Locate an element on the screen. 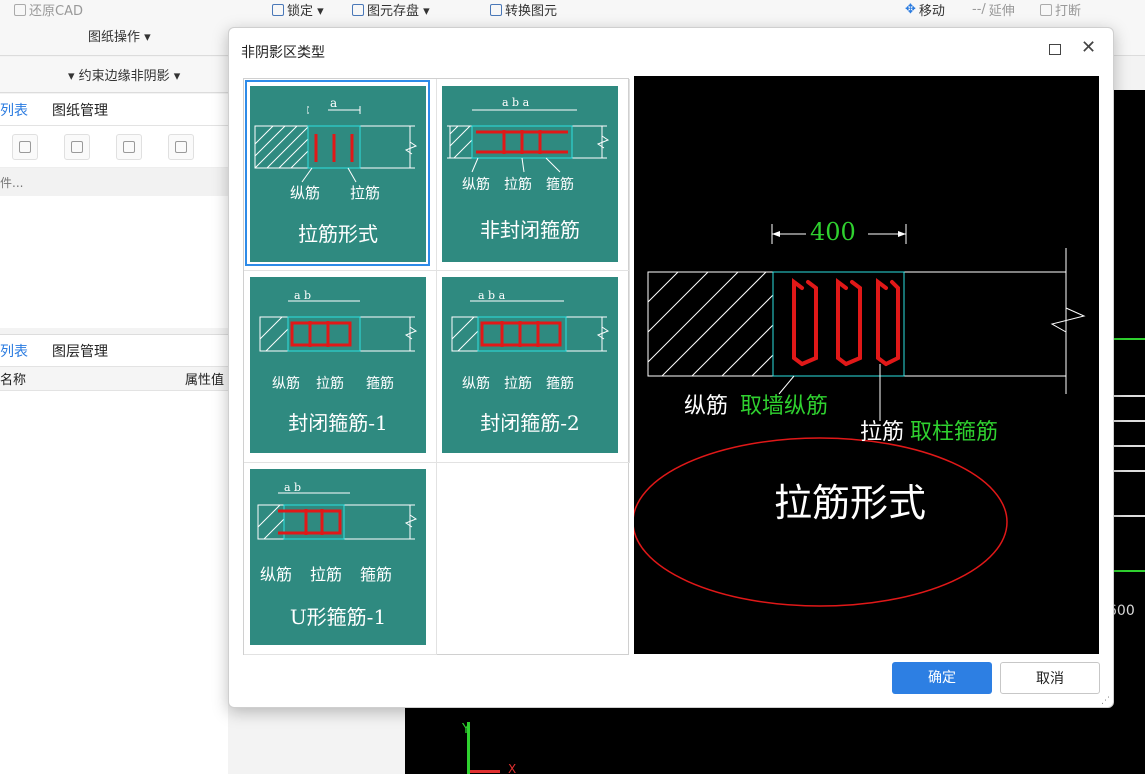  drawing-panel-tabs: 列表 图纸管理 is located at coordinates (114, 110).